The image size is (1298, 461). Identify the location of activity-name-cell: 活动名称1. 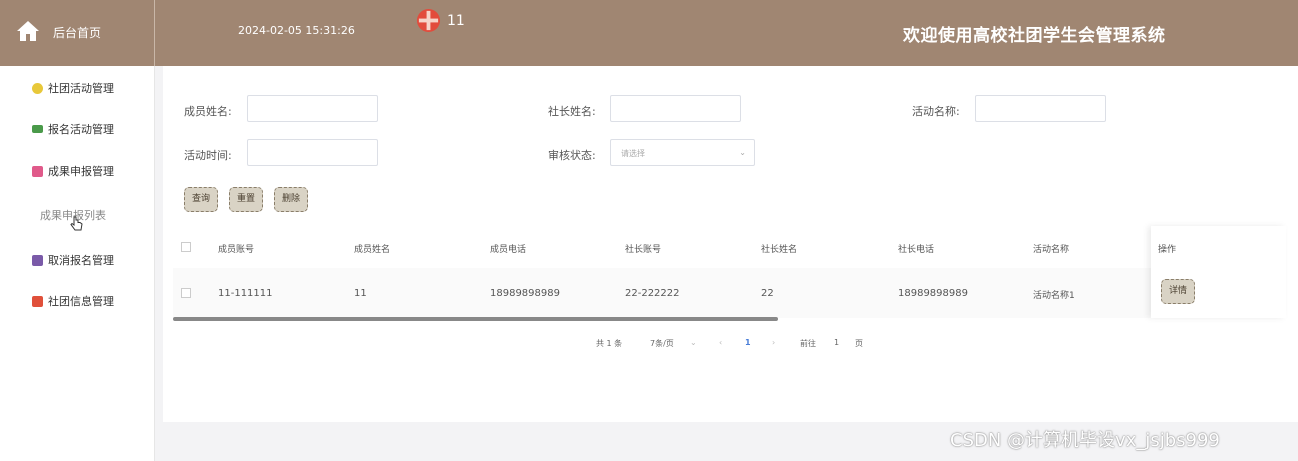
(1054, 296).